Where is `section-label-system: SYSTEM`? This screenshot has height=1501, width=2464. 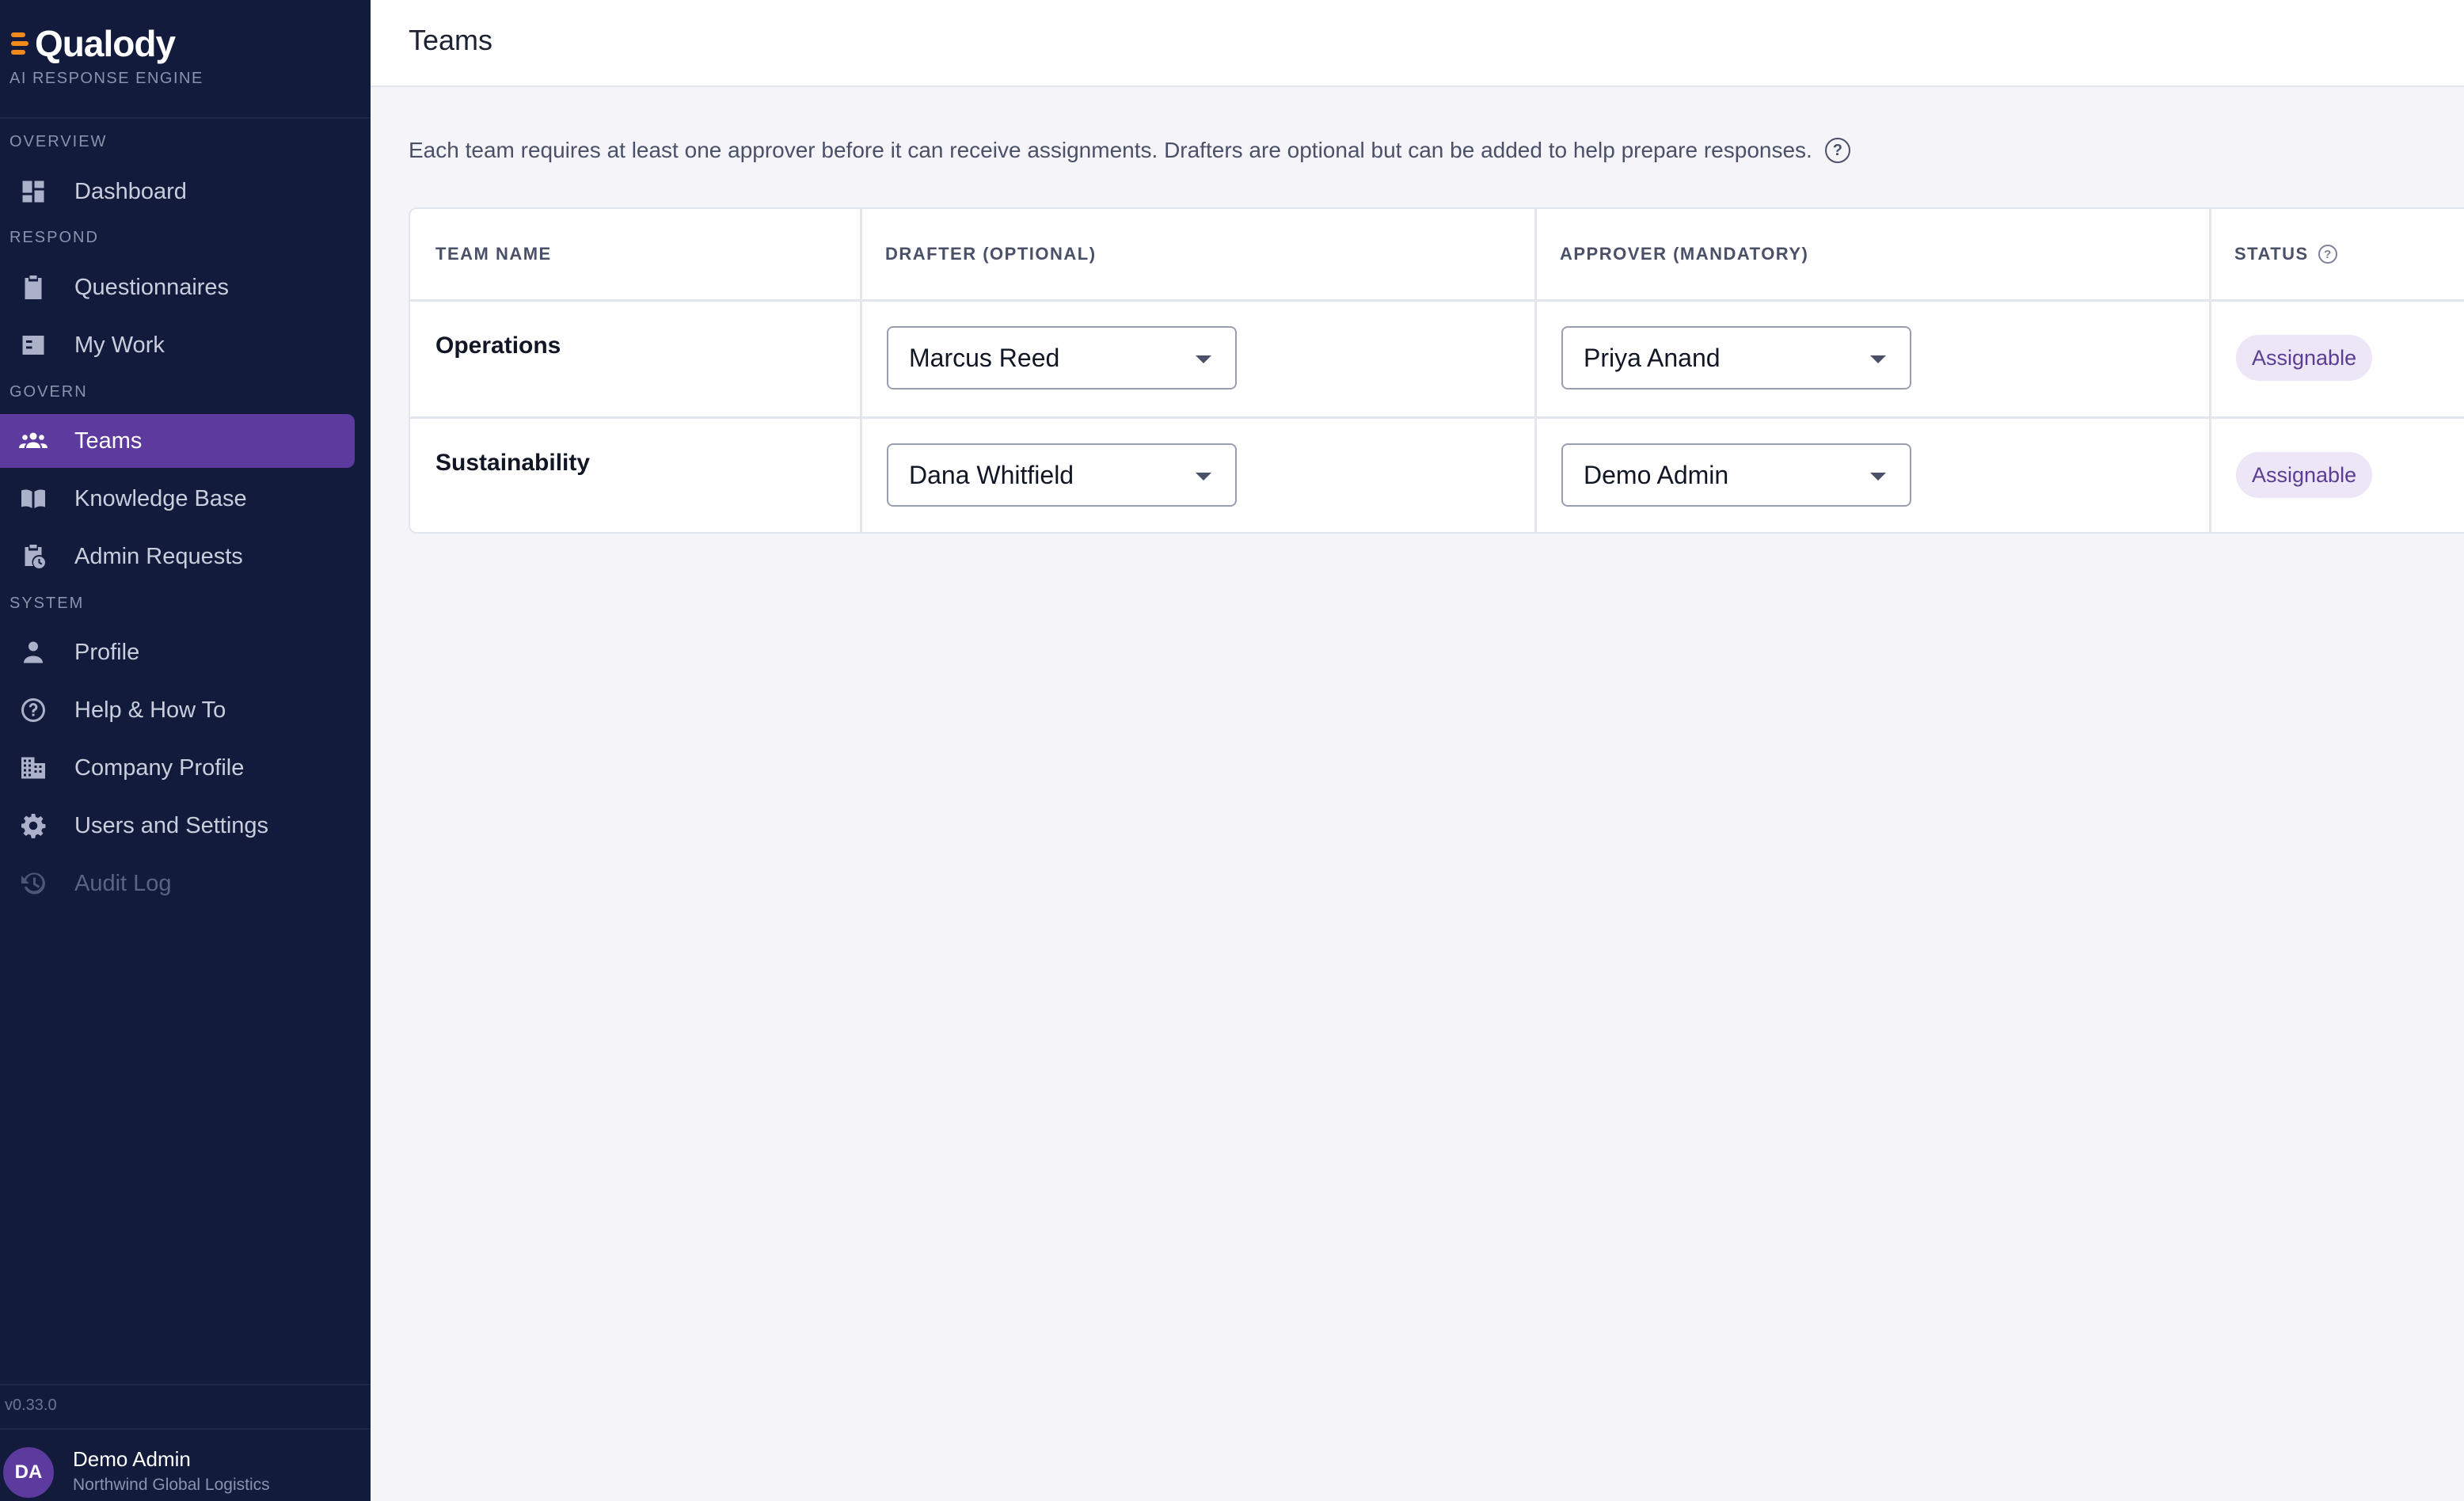
section-label-system: SYSTEM is located at coordinates (47, 603).